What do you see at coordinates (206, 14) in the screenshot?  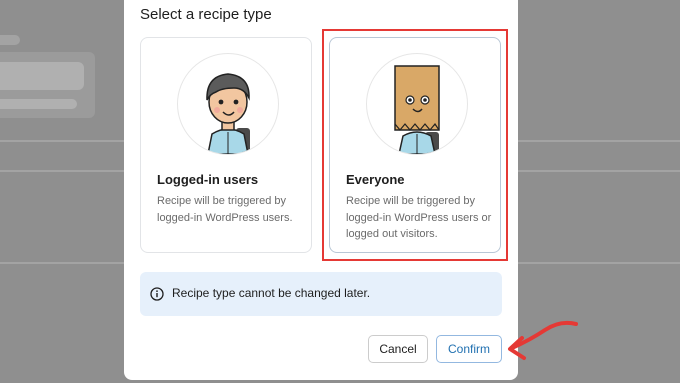 I see `modal-title: Select a recipe type` at bounding box center [206, 14].